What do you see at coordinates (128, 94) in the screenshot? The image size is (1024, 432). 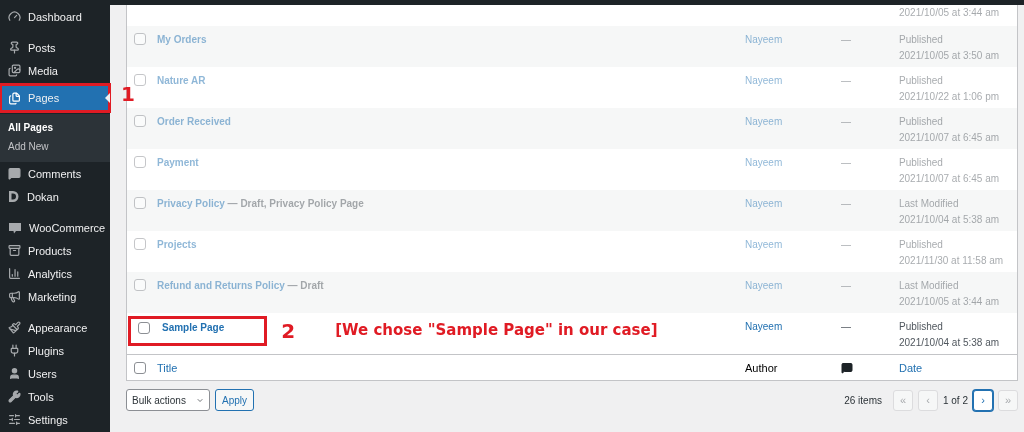 I see `callout-number: 1` at bounding box center [128, 94].